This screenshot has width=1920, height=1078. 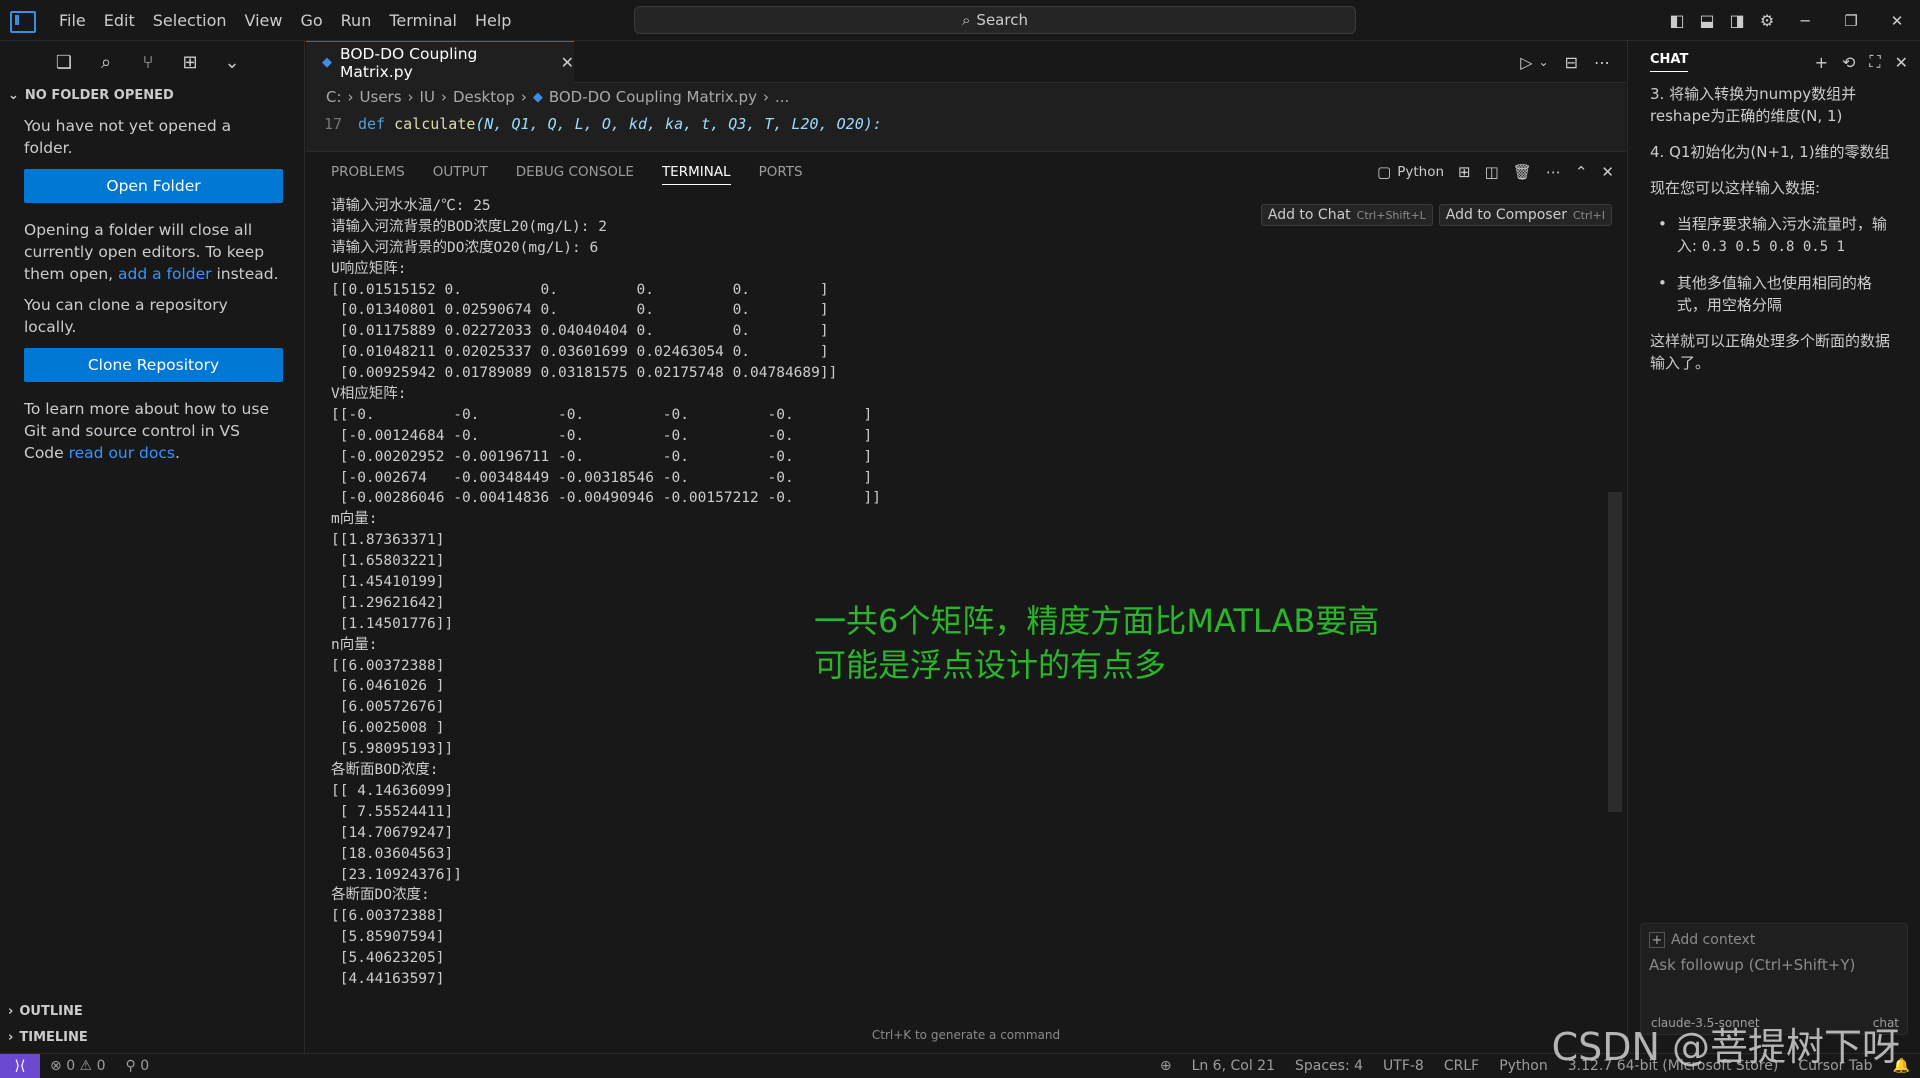 What do you see at coordinates (190, 62) in the screenshot?
I see `extensions-icon: ⊞` at bounding box center [190, 62].